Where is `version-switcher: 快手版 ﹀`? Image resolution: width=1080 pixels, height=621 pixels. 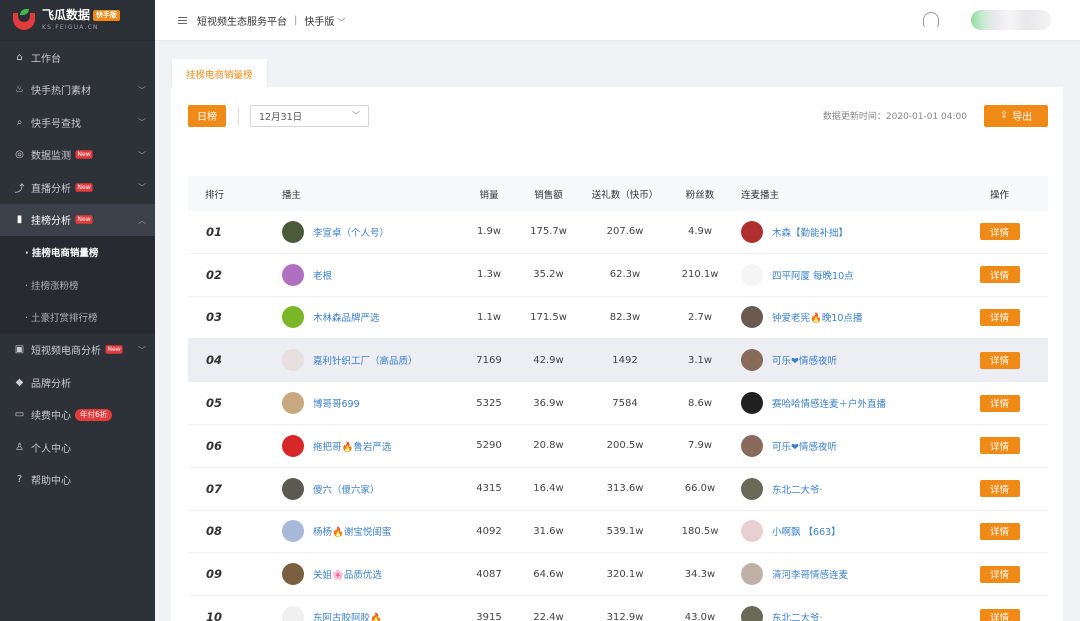
version-switcher: 快手版 ﹀ is located at coordinates (324, 20).